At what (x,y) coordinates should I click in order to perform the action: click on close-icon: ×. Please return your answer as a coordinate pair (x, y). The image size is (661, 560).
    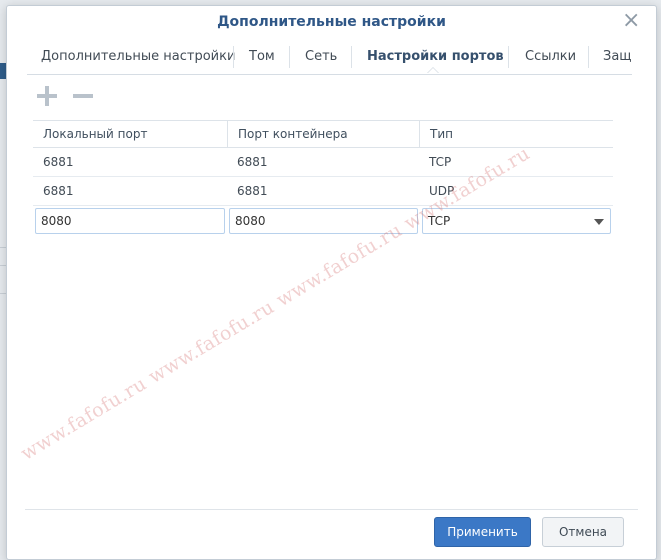
    Looking at the image, I should click on (631, 21).